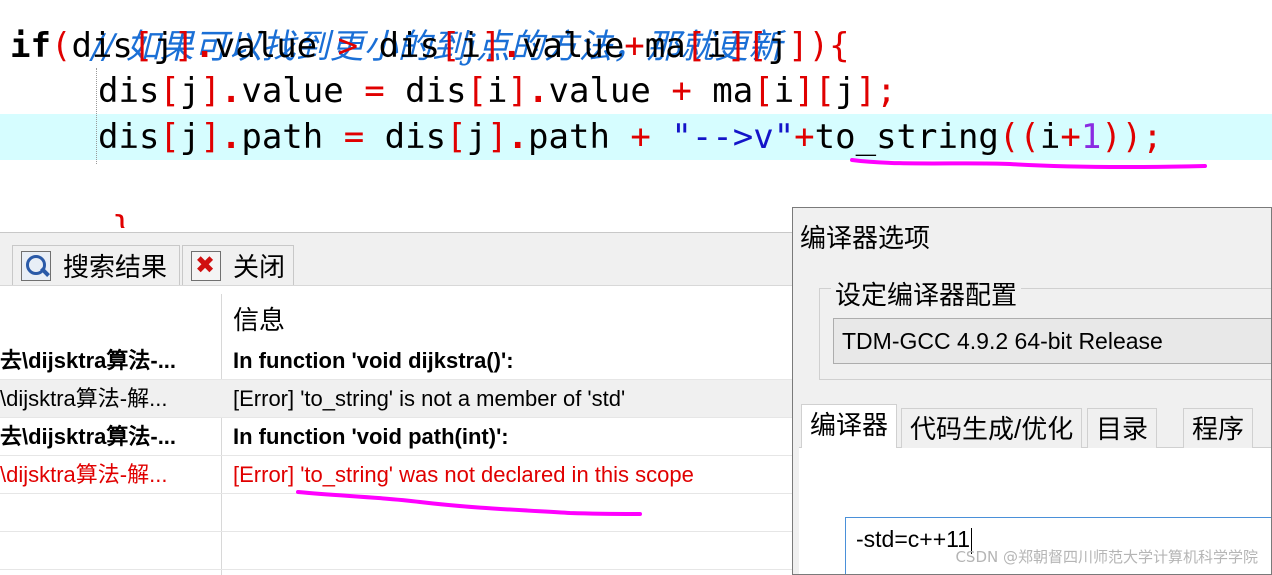 Image resolution: width=1272 pixels, height=575 pixels. I want to click on search-results-icon, so click(36, 265).